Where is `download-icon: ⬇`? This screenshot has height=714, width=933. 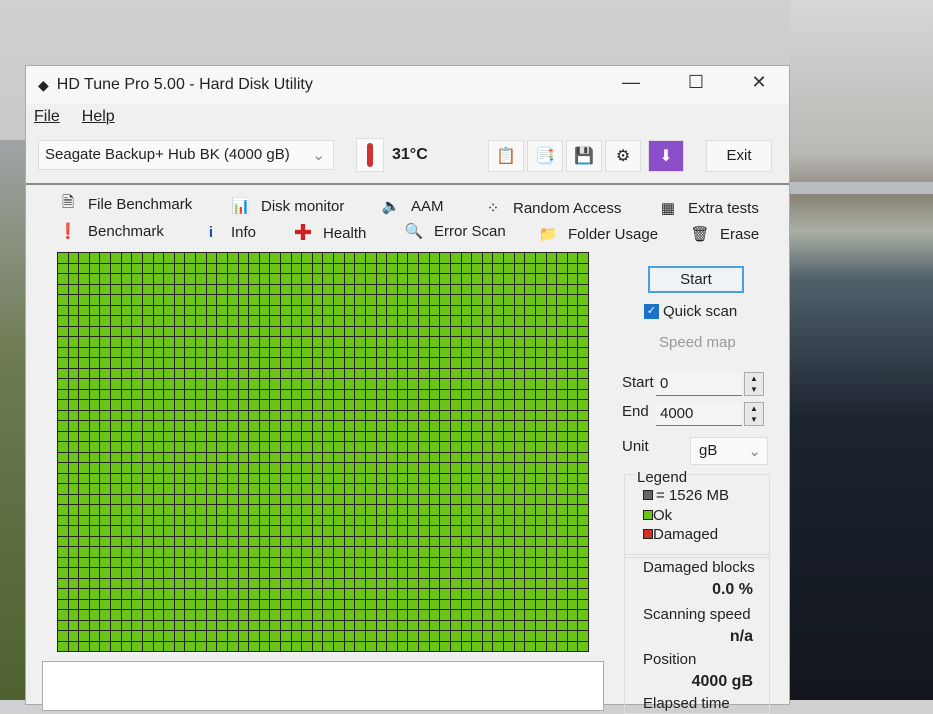 download-icon: ⬇ is located at coordinates (666, 156).